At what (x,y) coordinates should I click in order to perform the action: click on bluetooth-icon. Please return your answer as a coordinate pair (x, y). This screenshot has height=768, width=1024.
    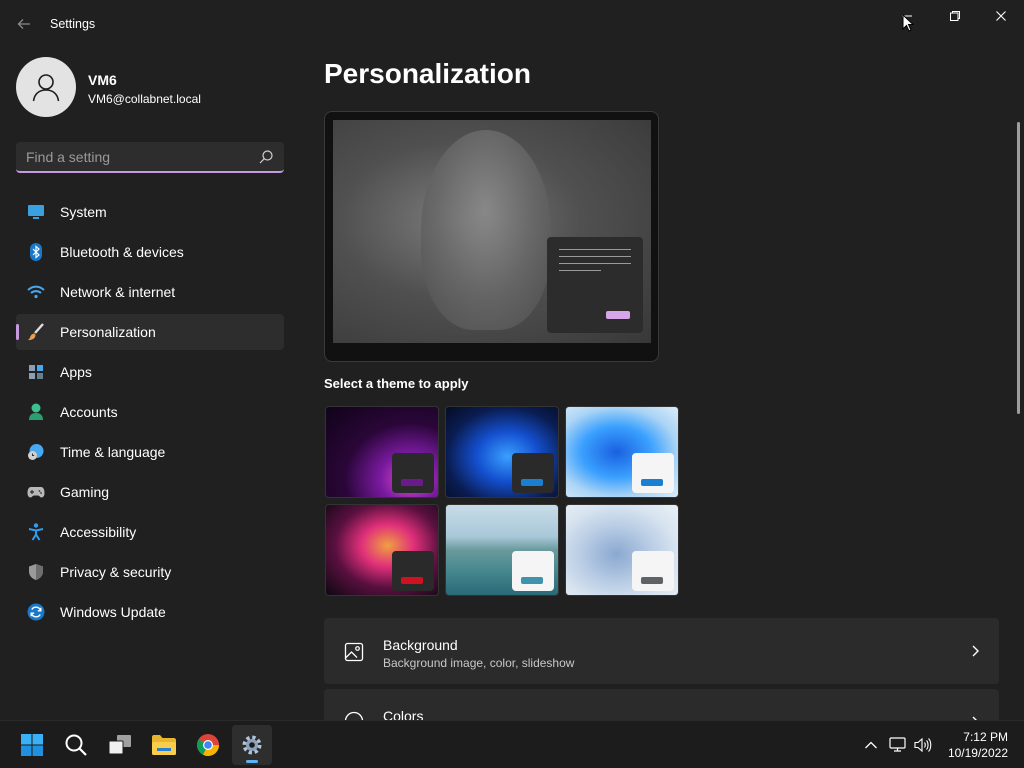
    Looking at the image, I should click on (36, 252).